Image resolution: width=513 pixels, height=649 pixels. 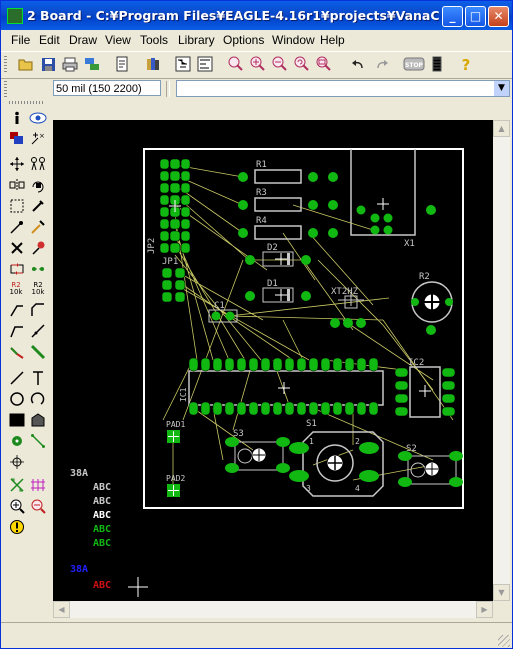 What do you see at coordinates (348, 307) in the screenshot?
I see `crystal-xt: XT2HZ` at bounding box center [348, 307].